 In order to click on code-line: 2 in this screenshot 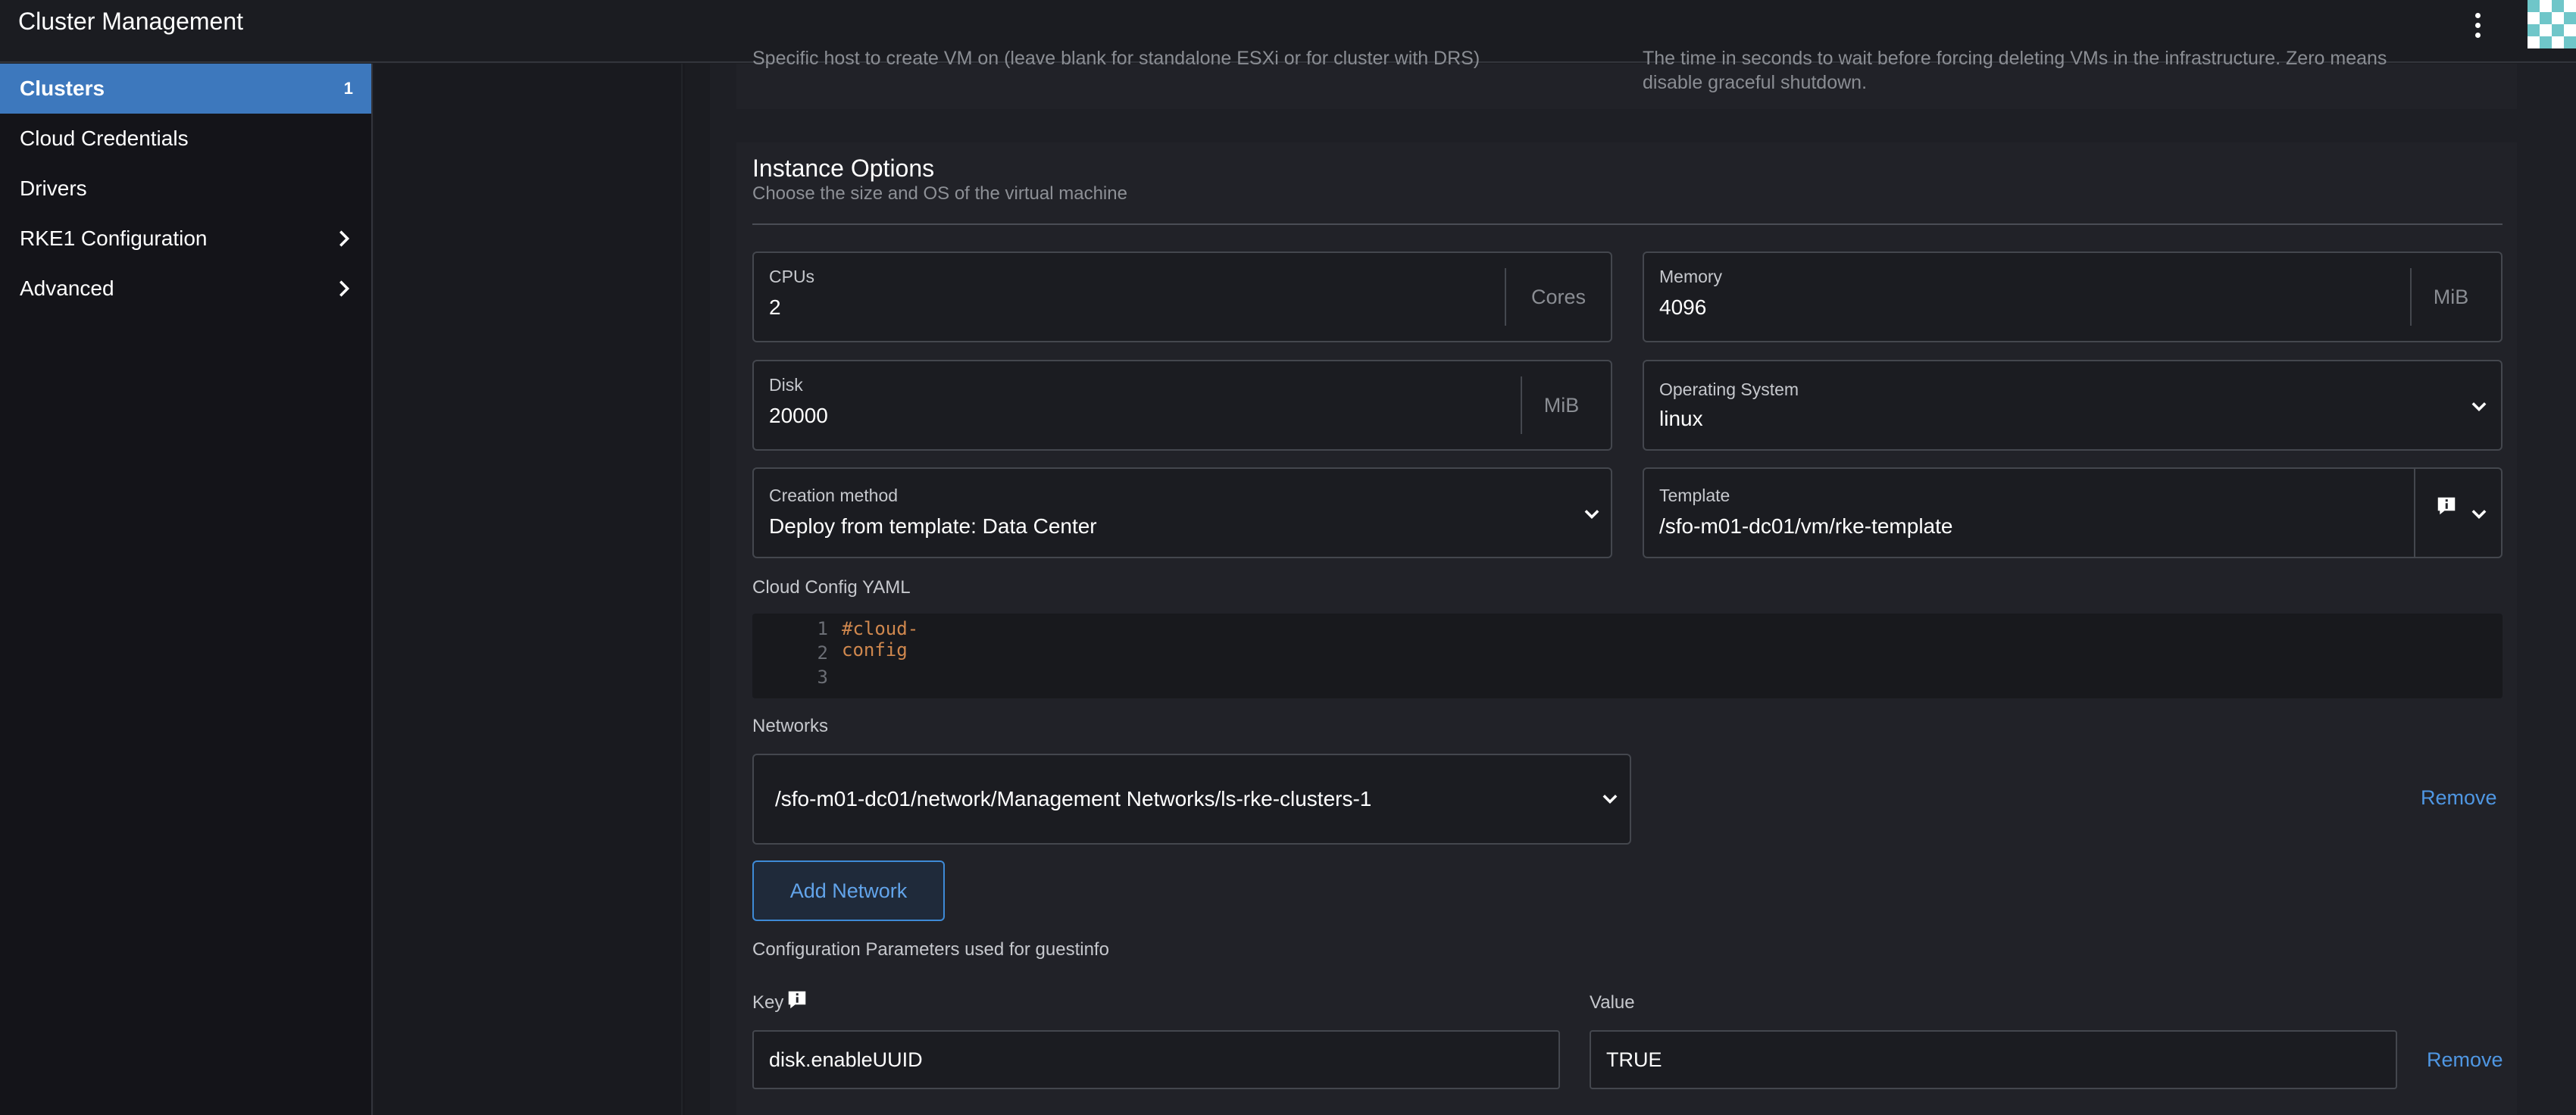, I will do `click(866, 654)`.